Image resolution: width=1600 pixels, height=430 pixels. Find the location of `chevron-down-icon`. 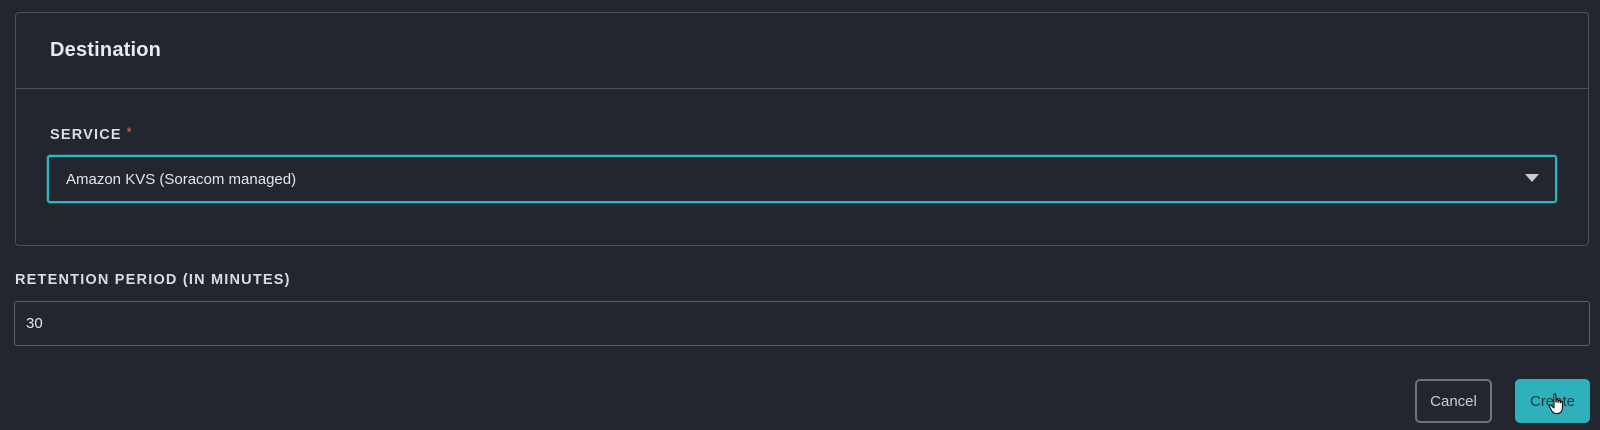

chevron-down-icon is located at coordinates (1532, 178).